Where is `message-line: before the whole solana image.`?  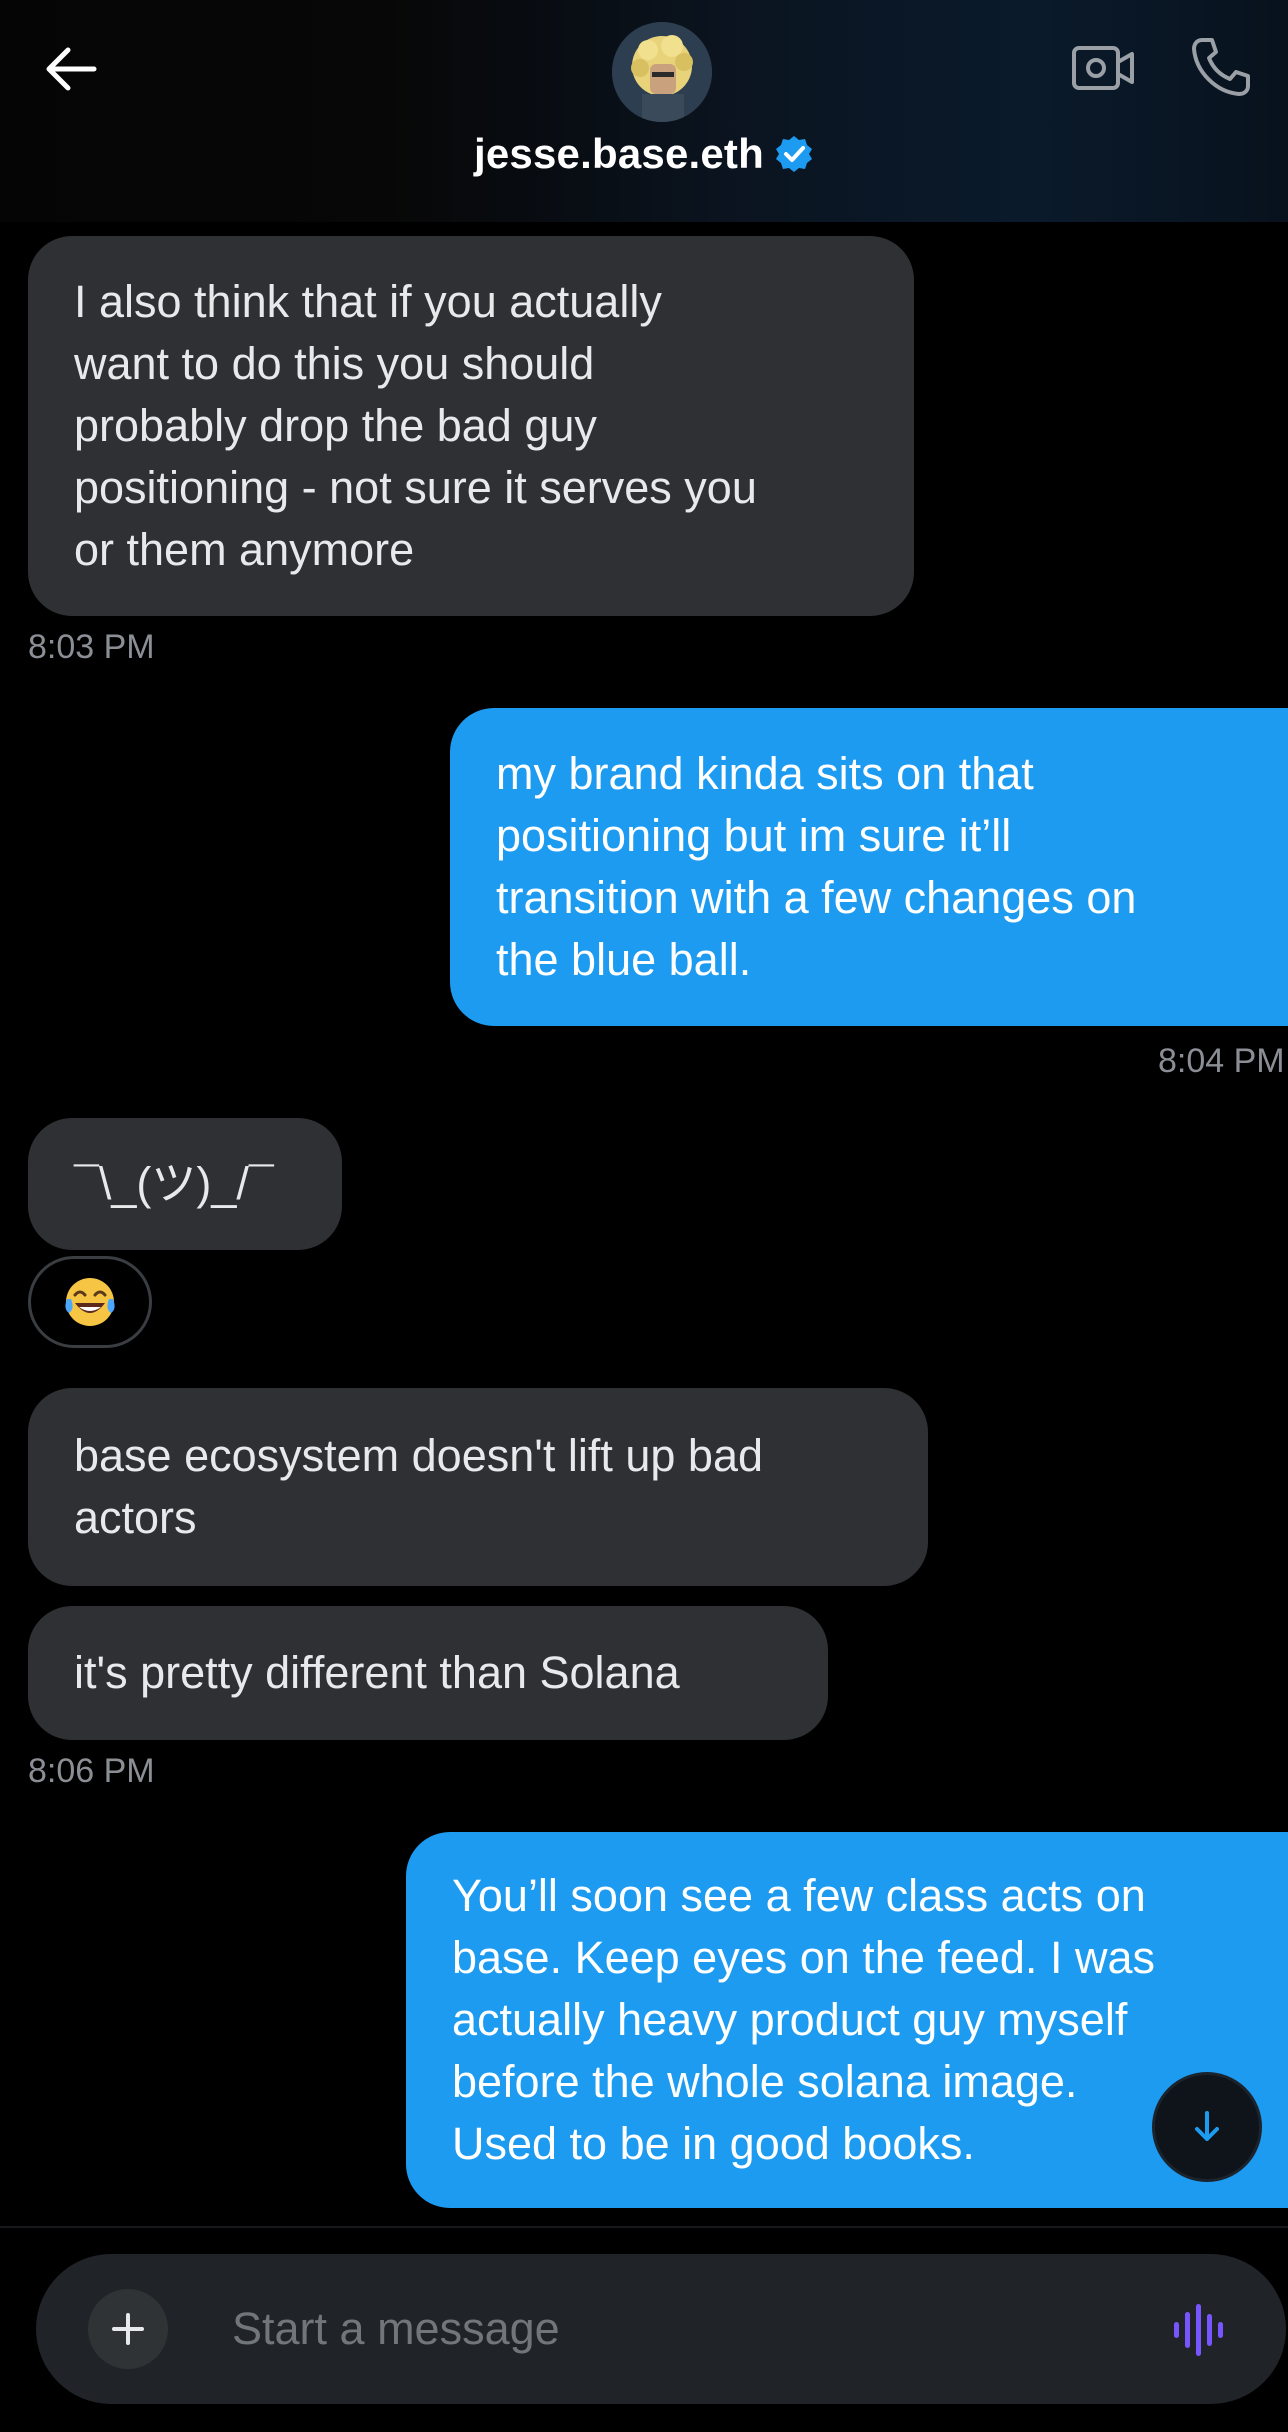
message-line: before the whole solana image. is located at coordinates (765, 2081).